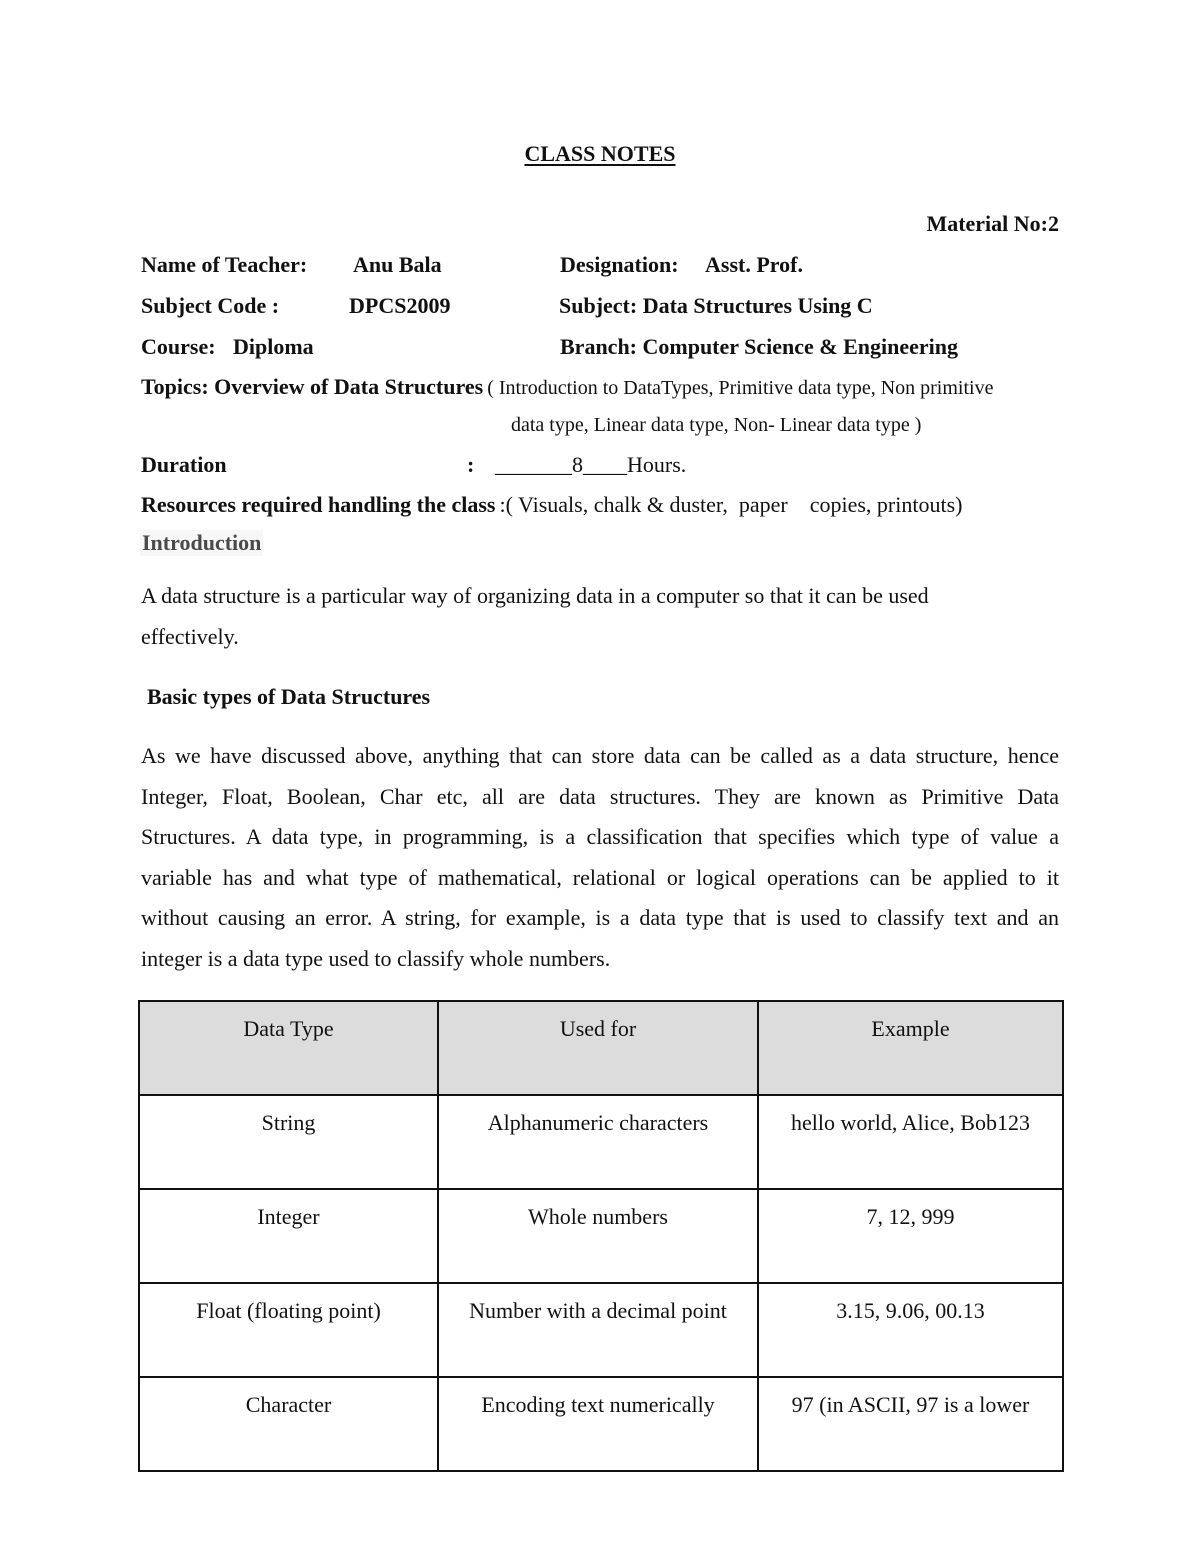 The height and width of the screenshot is (1553, 1200). Describe the element at coordinates (289, 696) in the screenshot. I see `basic-types-heading: Basic types of Data Structures` at that location.